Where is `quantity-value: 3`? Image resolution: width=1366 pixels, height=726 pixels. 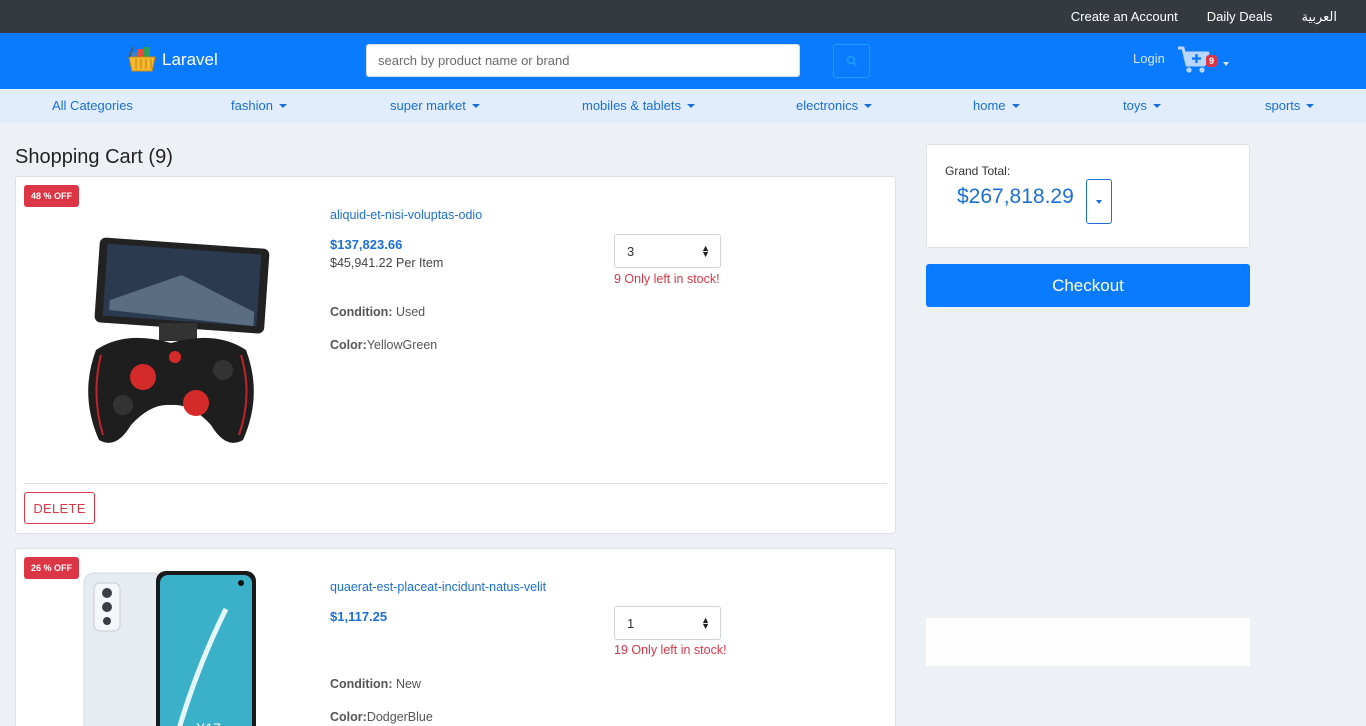 quantity-value: 3 is located at coordinates (631, 251).